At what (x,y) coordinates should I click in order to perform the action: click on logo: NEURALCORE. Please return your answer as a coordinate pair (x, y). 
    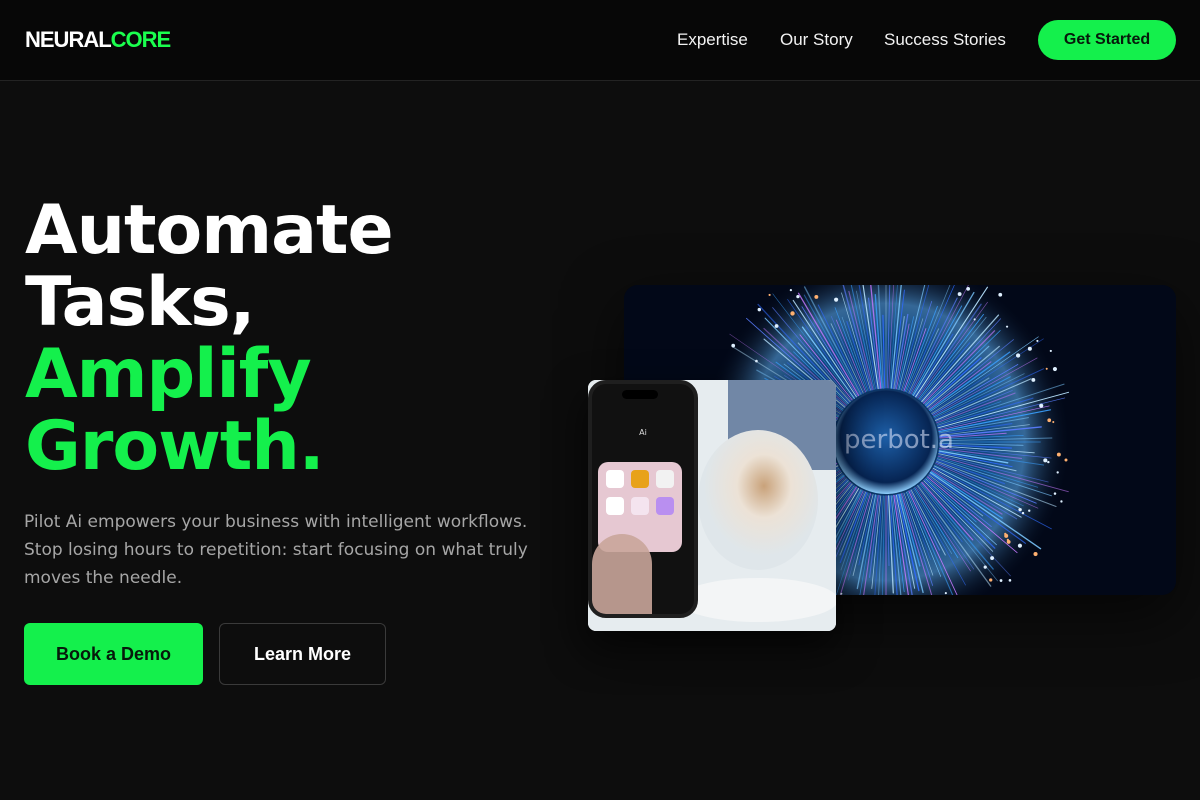
    Looking at the image, I should click on (98, 40).